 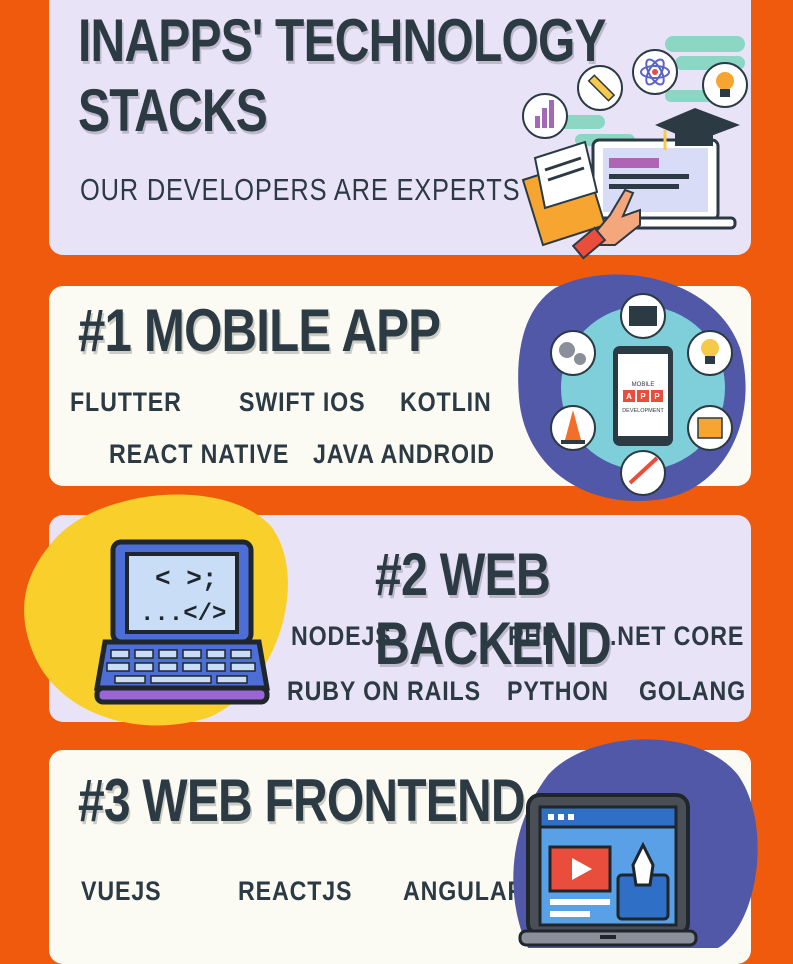 What do you see at coordinates (573, 428) in the screenshot?
I see `traffic-cone-icon` at bounding box center [573, 428].